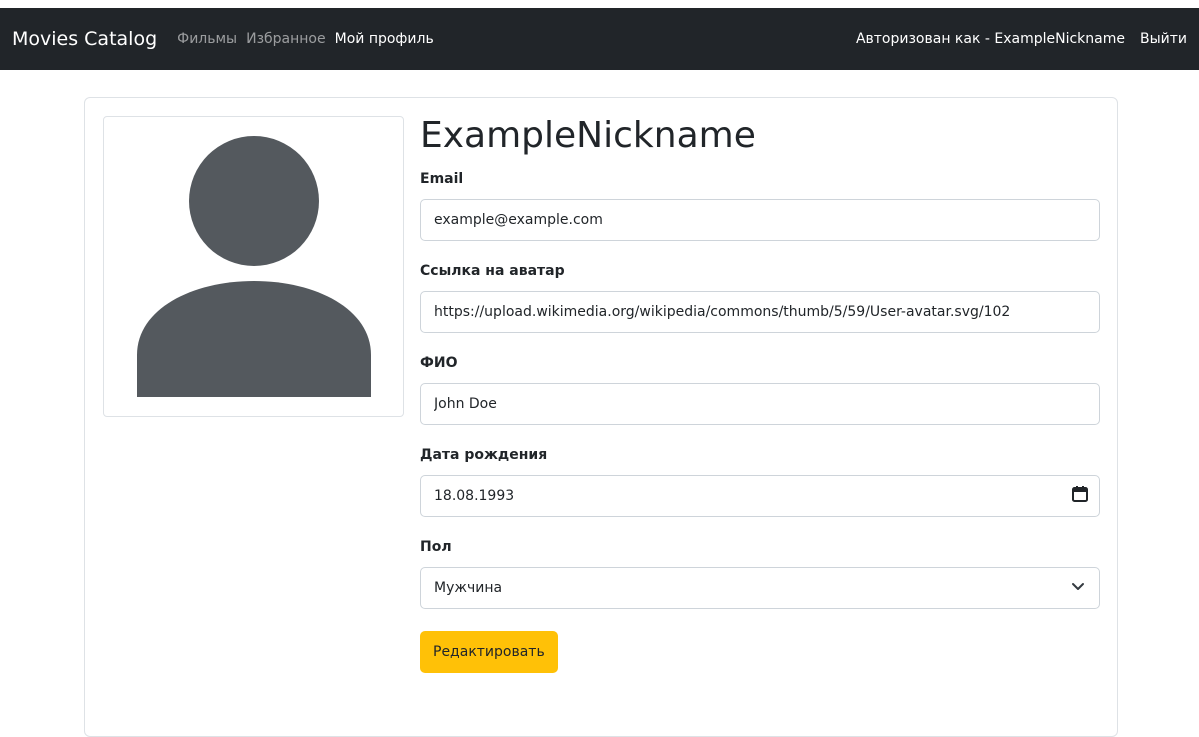 The height and width of the screenshot is (737, 1199). I want to click on page-title: ExampleNickname, so click(588, 135).